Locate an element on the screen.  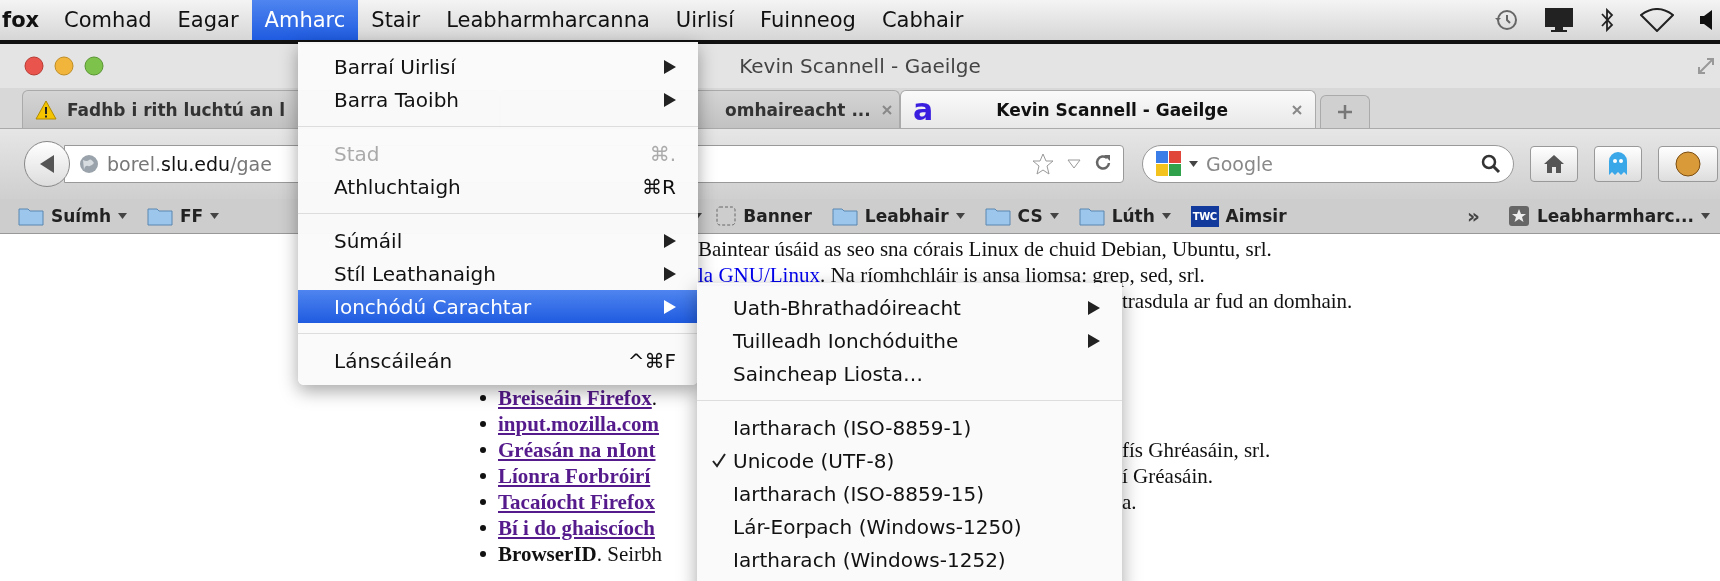
list-text: í Gréasáin. is located at coordinates (1168, 476).